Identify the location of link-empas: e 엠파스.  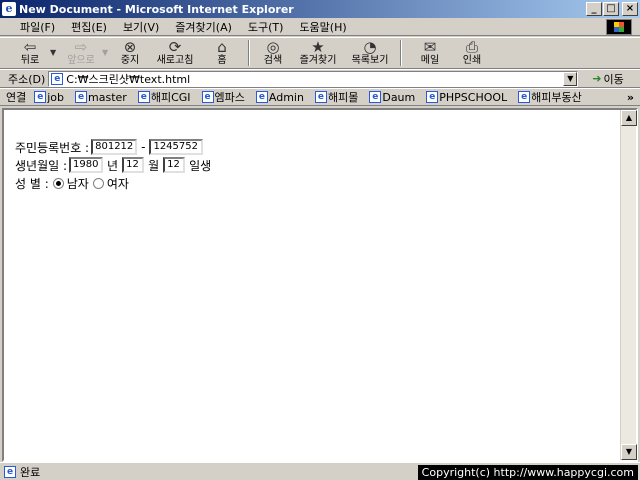
(223, 97).